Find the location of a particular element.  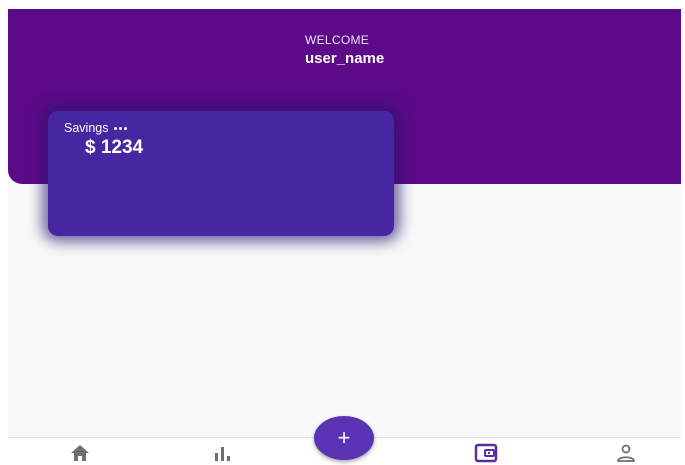

nav-profile is located at coordinates (626, 453).